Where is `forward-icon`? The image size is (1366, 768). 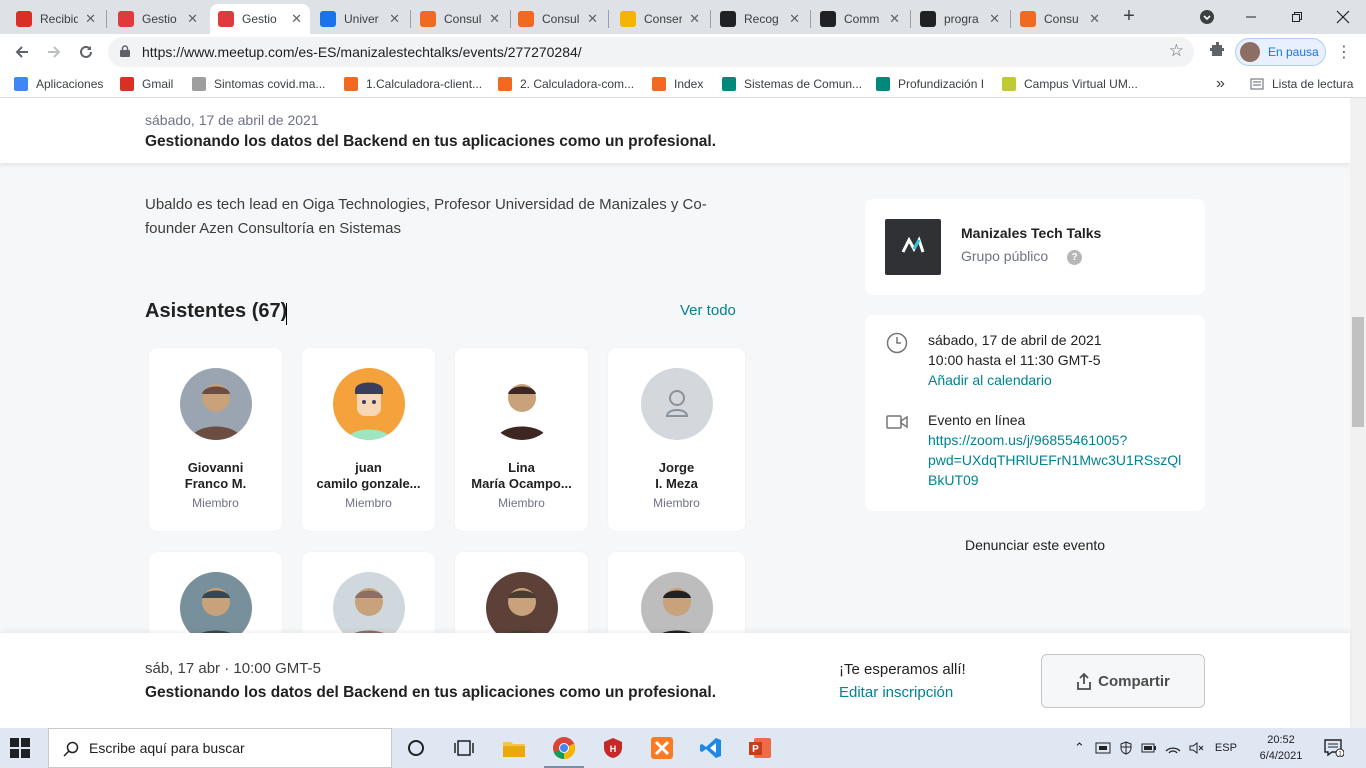
forward-icon is located at coordinates (54, 52).